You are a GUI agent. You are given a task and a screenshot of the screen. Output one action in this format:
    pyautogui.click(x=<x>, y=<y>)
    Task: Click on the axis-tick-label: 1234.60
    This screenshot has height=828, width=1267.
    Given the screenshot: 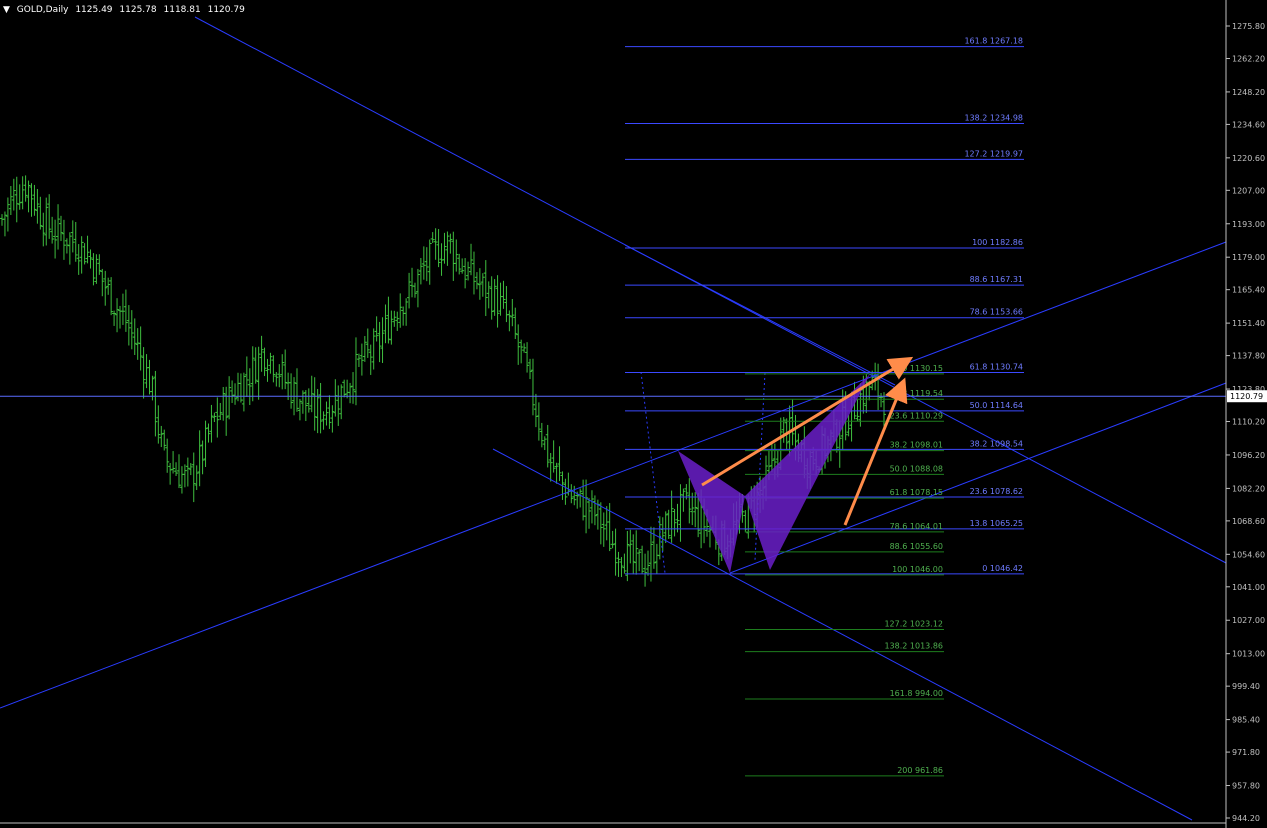 What is the action you would take?
    pyautogui.click(x=1248, y=124)
    